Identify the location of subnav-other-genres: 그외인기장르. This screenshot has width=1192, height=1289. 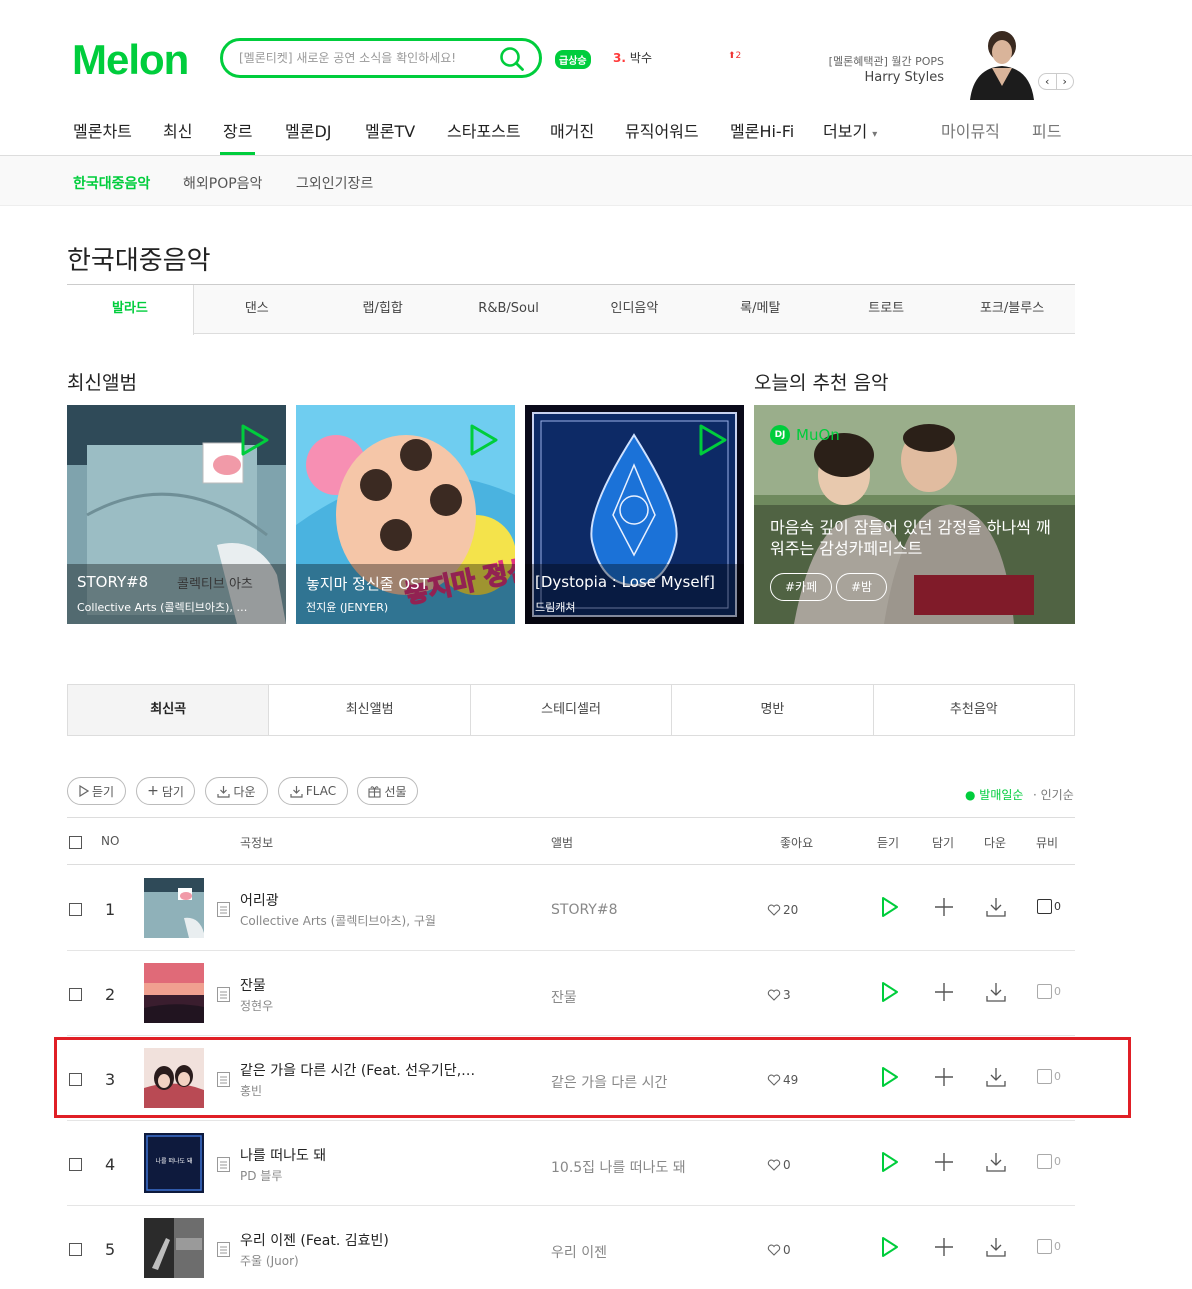
(334, 183).